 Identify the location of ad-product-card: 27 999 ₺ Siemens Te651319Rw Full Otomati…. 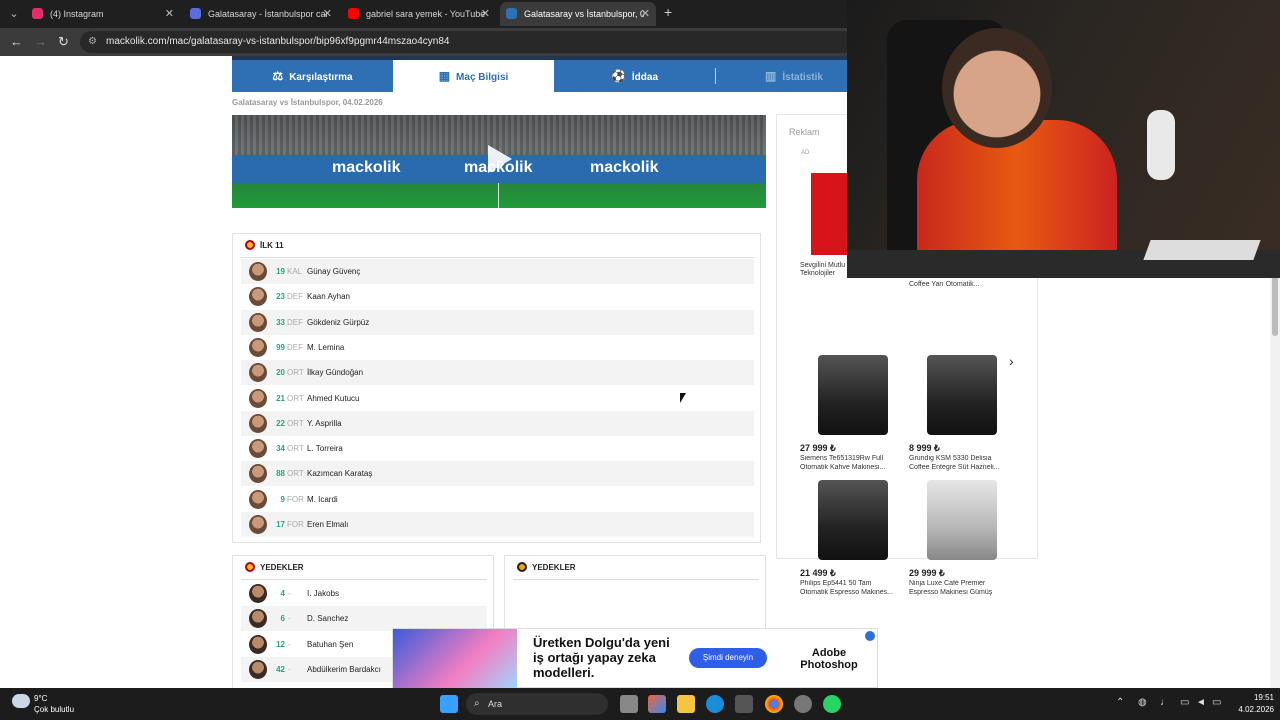
(853, 415).